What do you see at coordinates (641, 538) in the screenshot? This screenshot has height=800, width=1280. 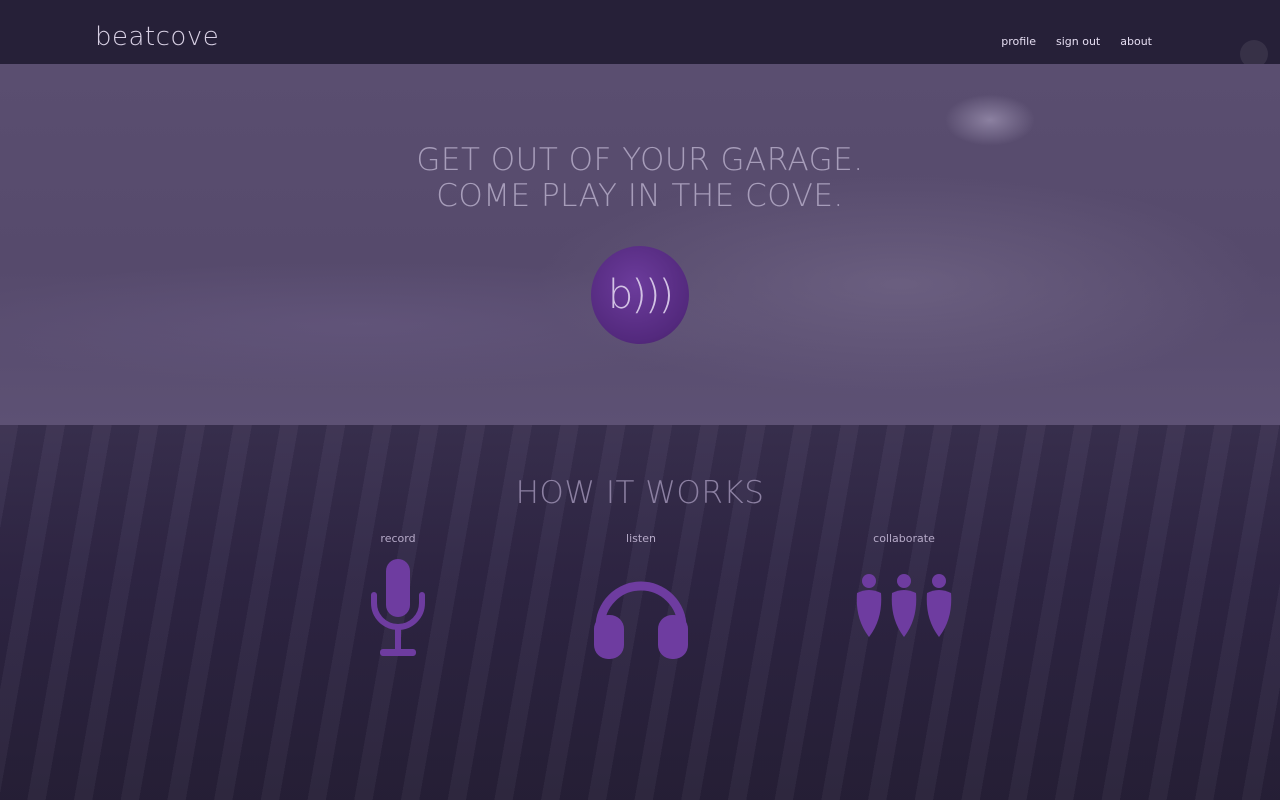 I see `step-listen-label: listen` at bounding box center [641, 538].